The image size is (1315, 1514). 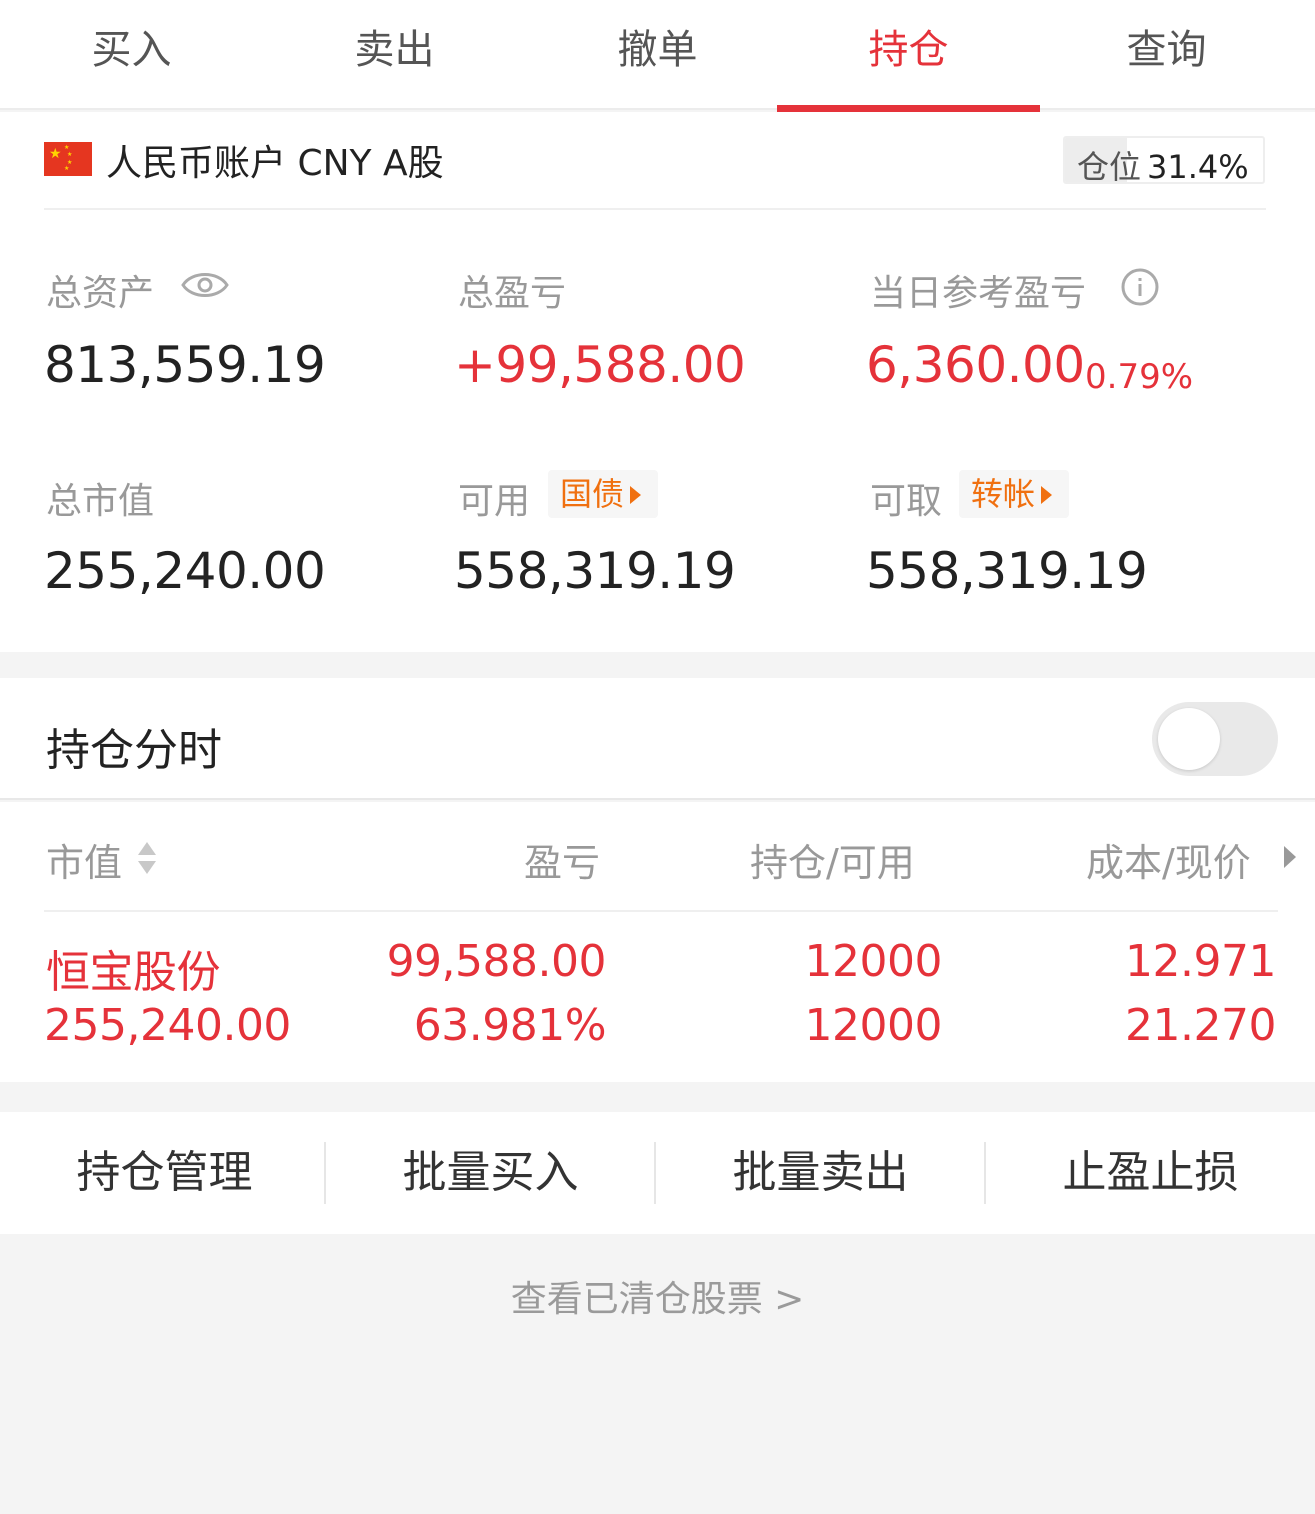 I want to click on withdrawable-value: 558,319.19, so click(x=1007, y=571).